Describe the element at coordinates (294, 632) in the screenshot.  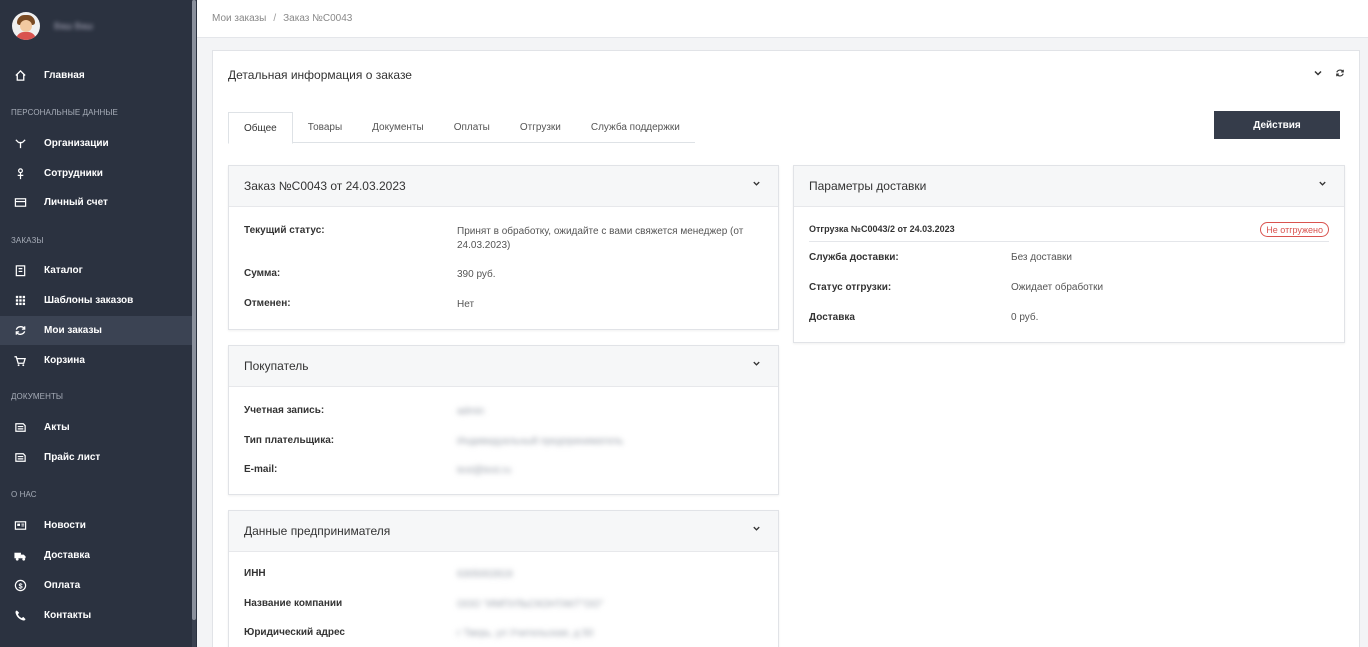
I see `label: Юридический адрес` at that location.